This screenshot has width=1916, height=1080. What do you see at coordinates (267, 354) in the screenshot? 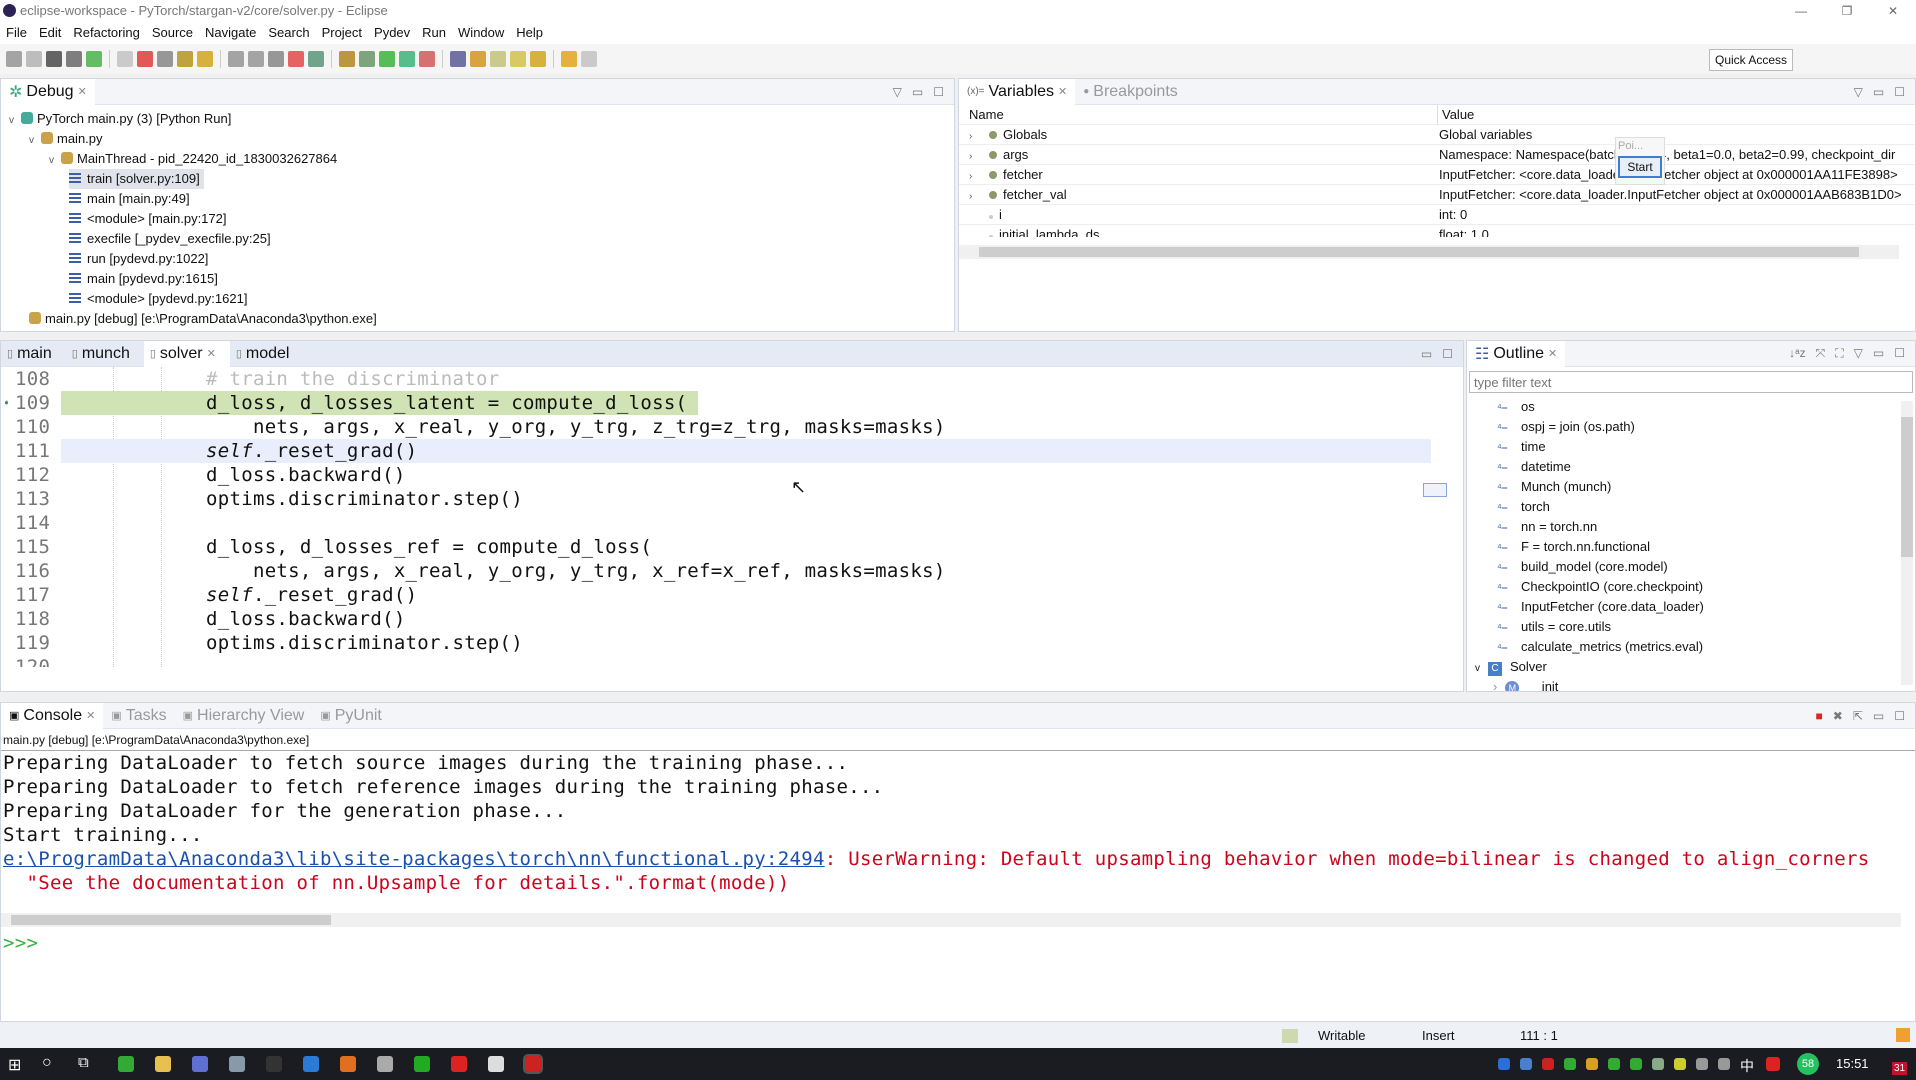
I see `tab-model: ▯ model` at bounding box center [267, 354].